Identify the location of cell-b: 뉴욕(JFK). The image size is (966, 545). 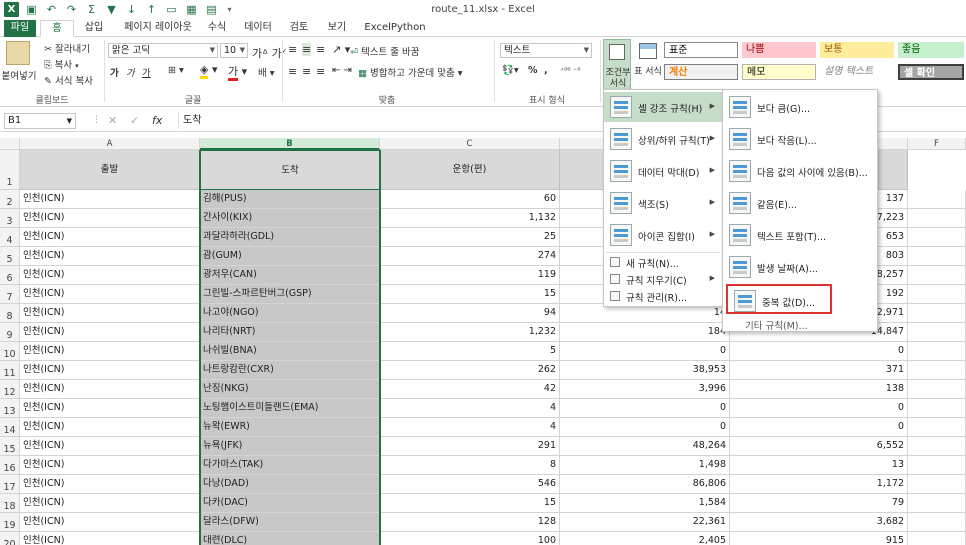
(290, 446).